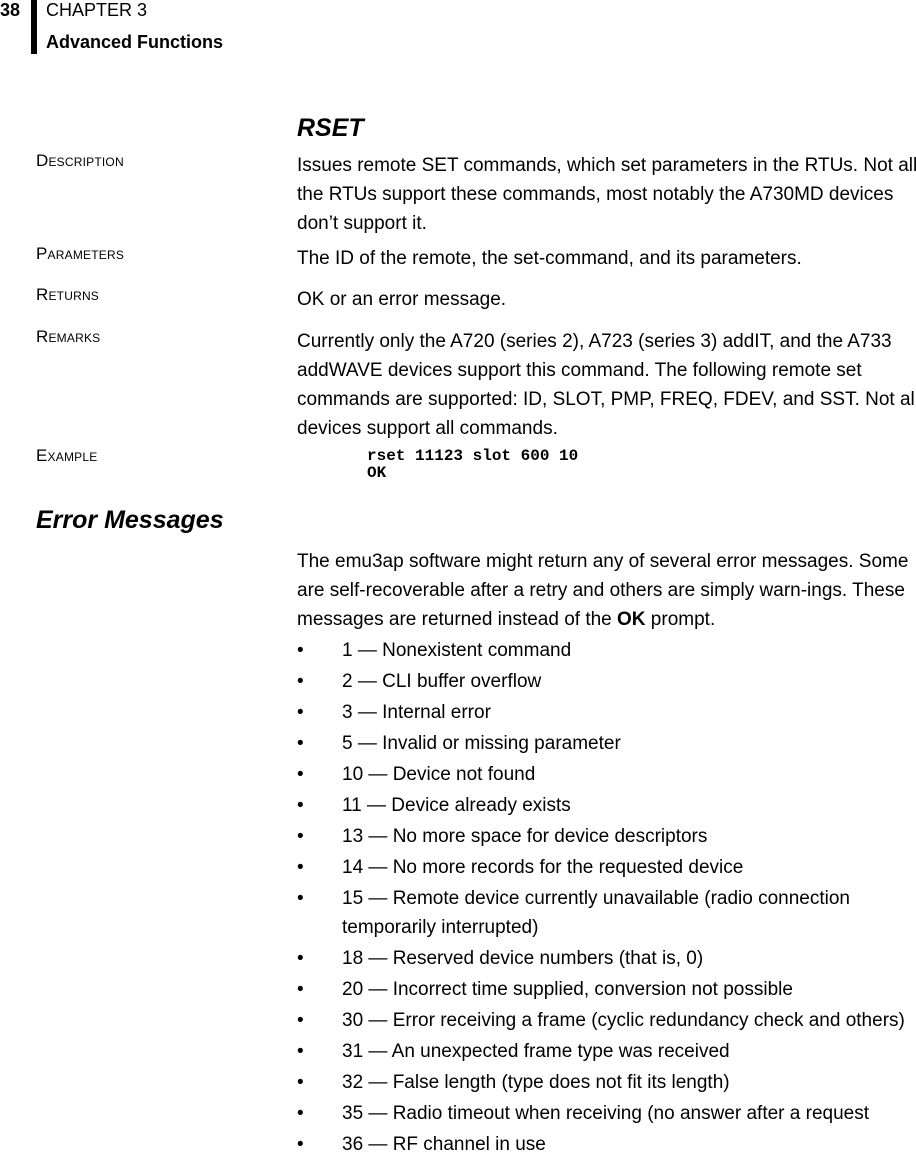 The width and height of the screenshot is (916, 1175). Describe the element at coordinates (80, 160) in the screenshot. I see `description-label: Description` at that location.